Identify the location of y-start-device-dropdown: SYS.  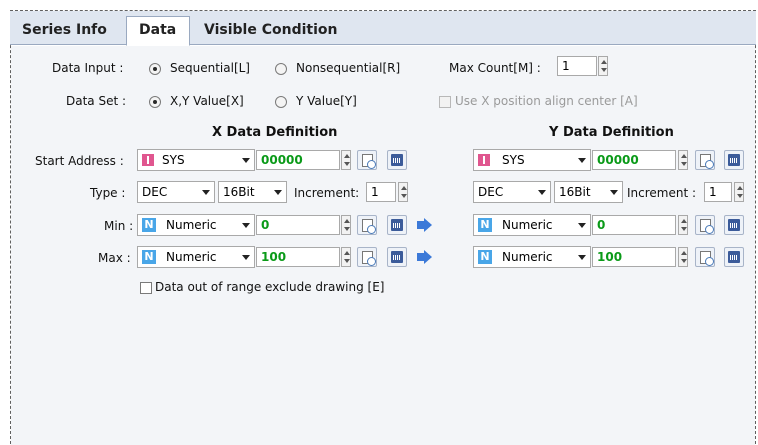
(532, 160).